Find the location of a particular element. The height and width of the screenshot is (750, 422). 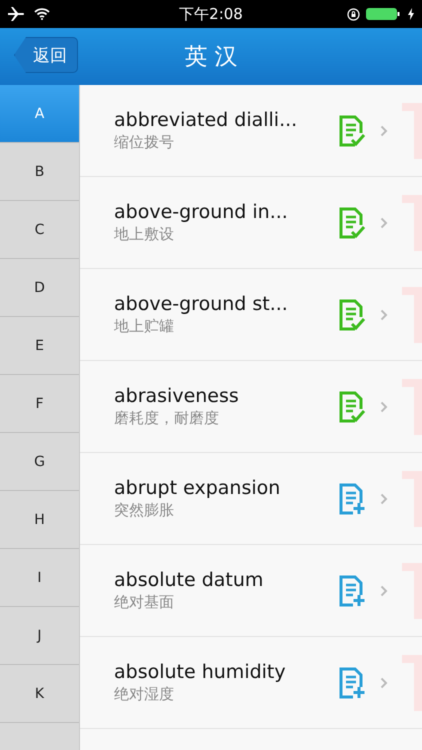

index-letter: C is located at coordinates (39, 230).